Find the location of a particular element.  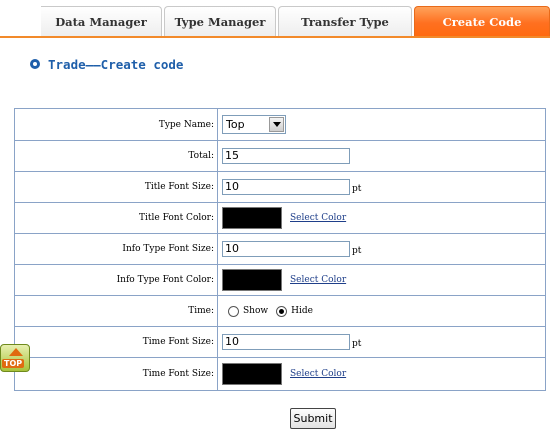

row-time-font-size: Time Font Size: 10 pt is located at coordinates (280, 341).